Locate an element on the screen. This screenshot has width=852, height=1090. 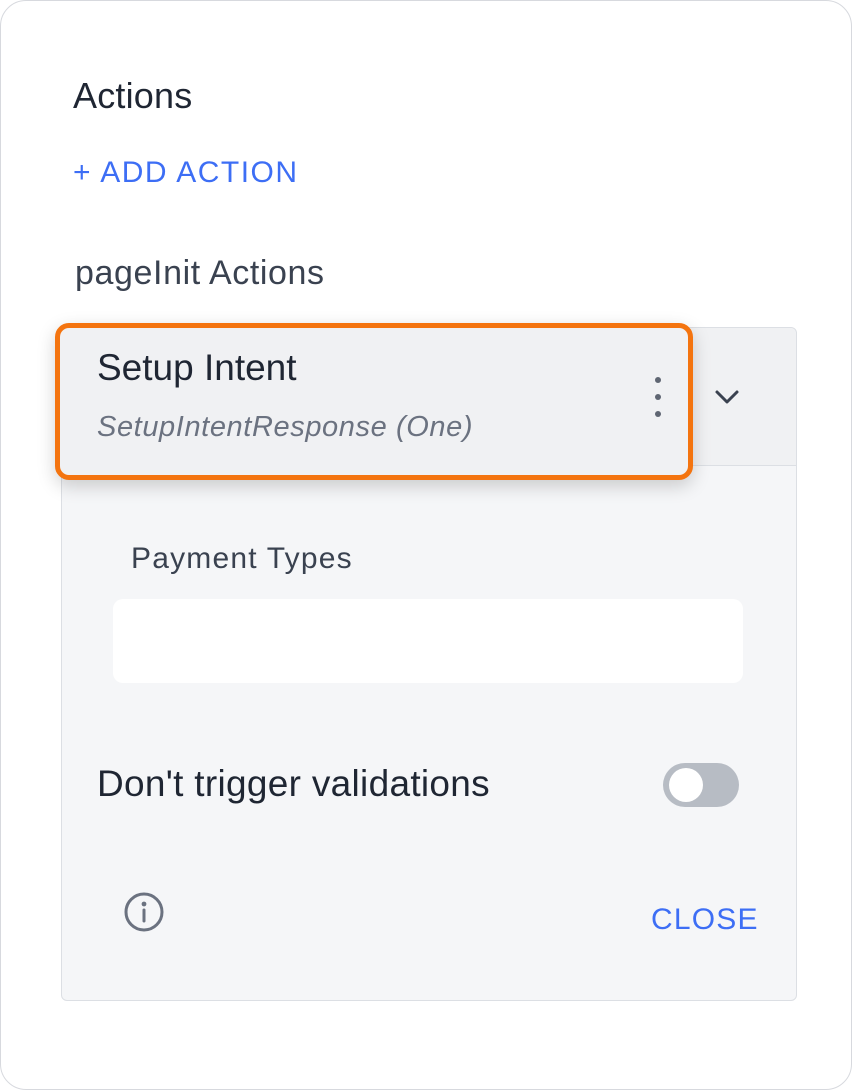
payment-types-input is located at coordinates (428, 641).